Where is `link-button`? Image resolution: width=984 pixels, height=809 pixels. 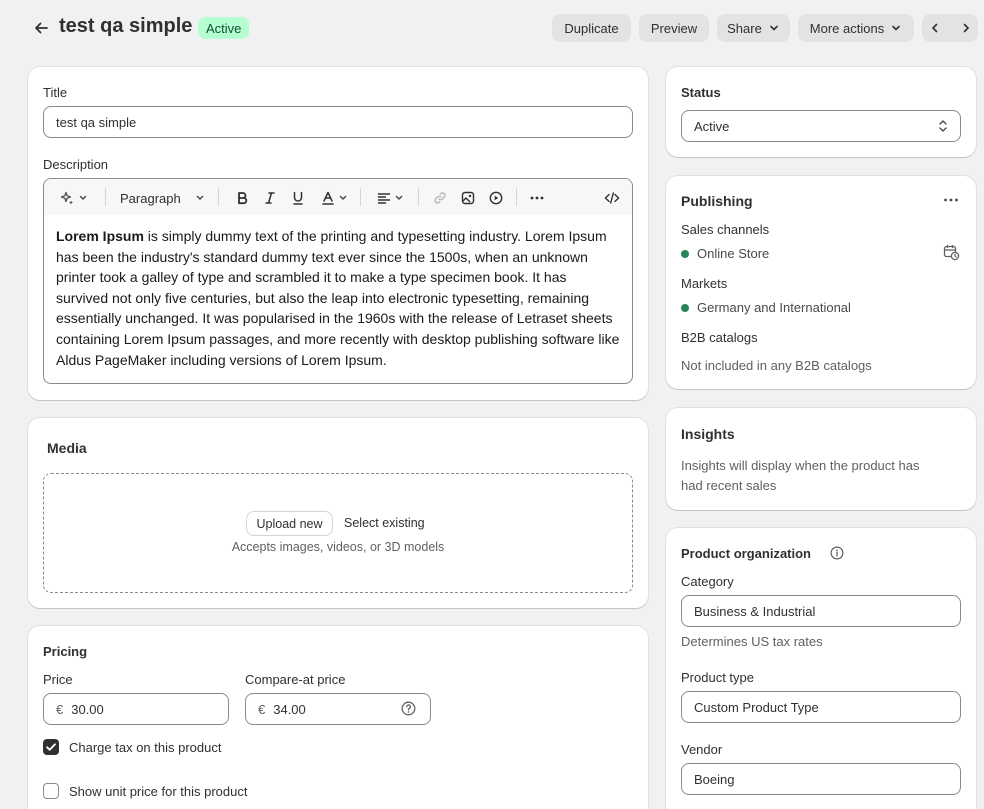
link-button is located at coordinates (440, 198).